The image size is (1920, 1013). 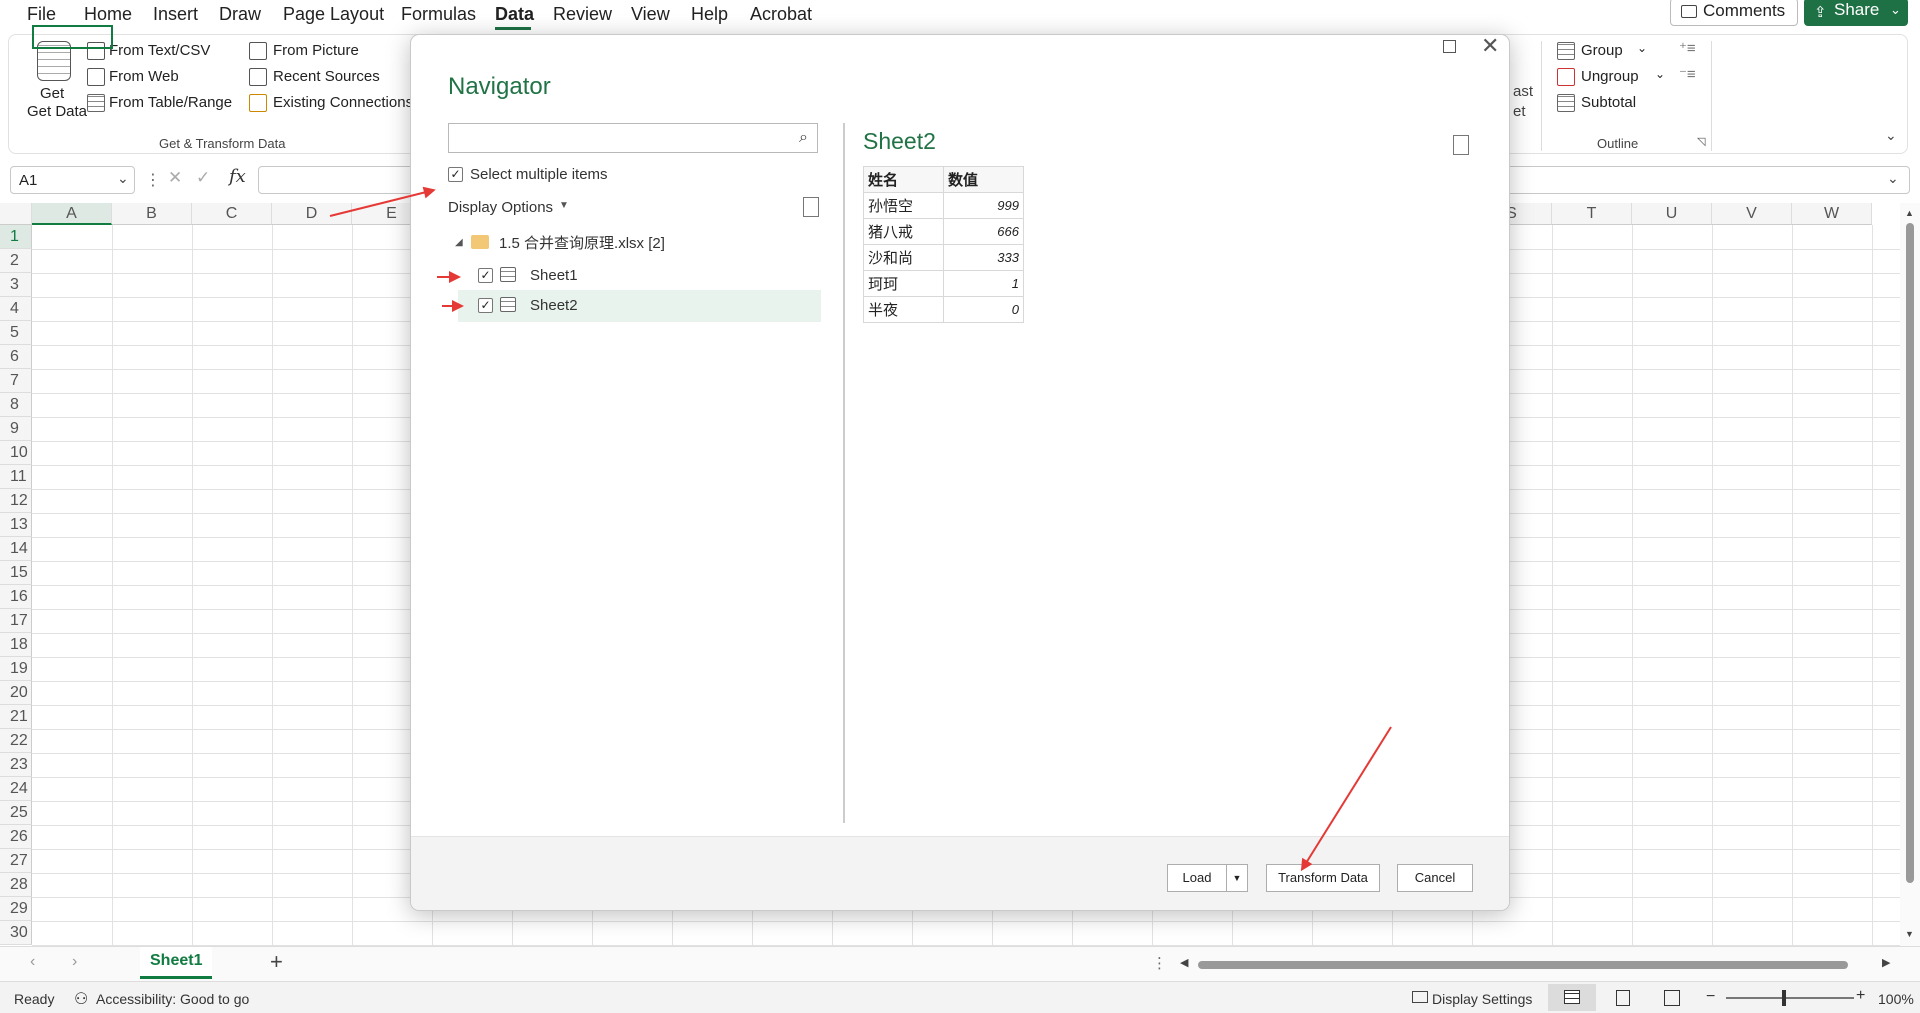 I want to click on scrollbar-thumb, so click(x=1910, y=553).